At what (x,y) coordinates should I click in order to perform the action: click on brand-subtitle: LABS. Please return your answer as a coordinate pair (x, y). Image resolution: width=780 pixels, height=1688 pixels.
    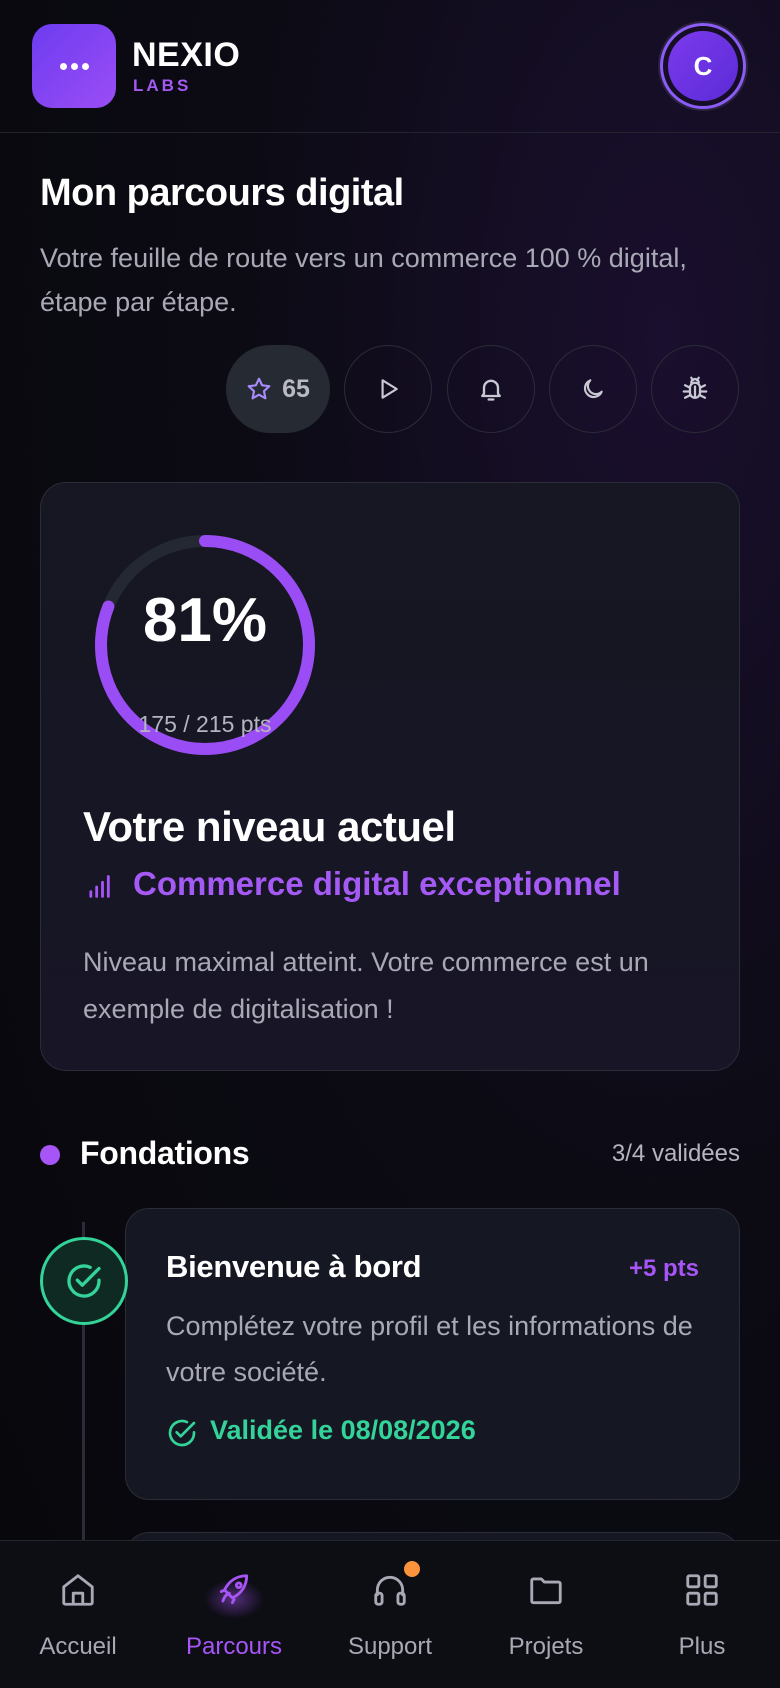
    Looking at the image, I should click on (162, 85).